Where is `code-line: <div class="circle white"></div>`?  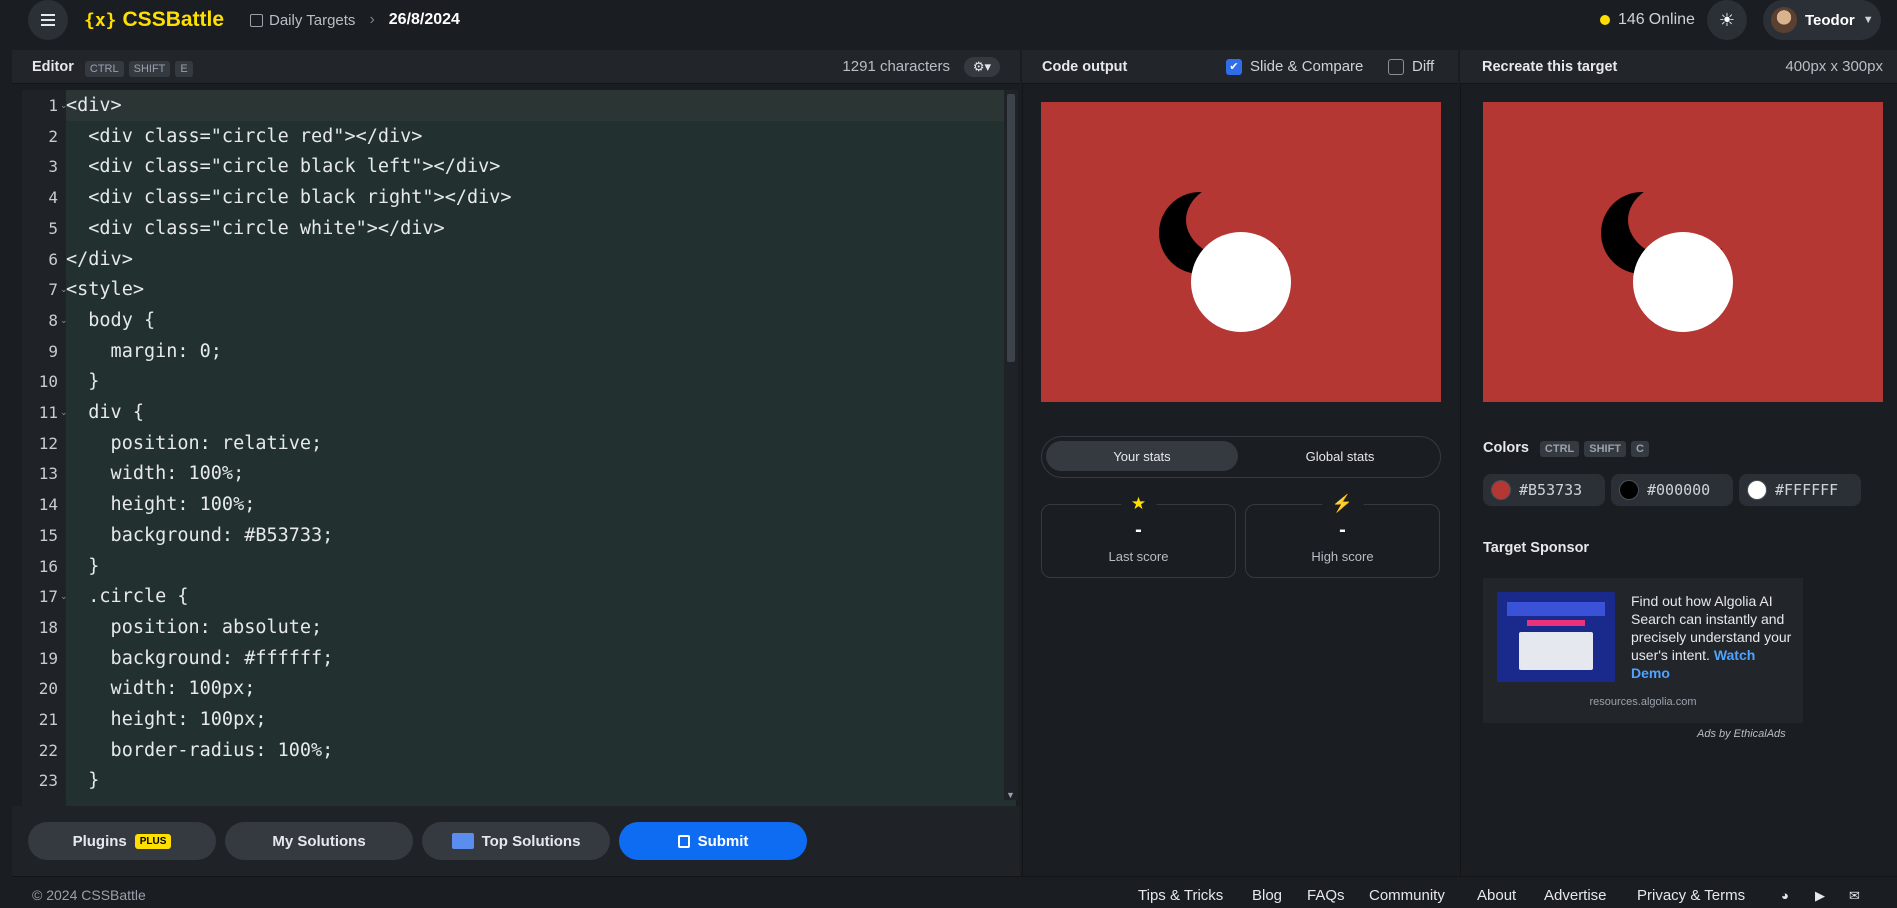 code-line: <div class="circle white"></div> is located at coordinates (255, 228).